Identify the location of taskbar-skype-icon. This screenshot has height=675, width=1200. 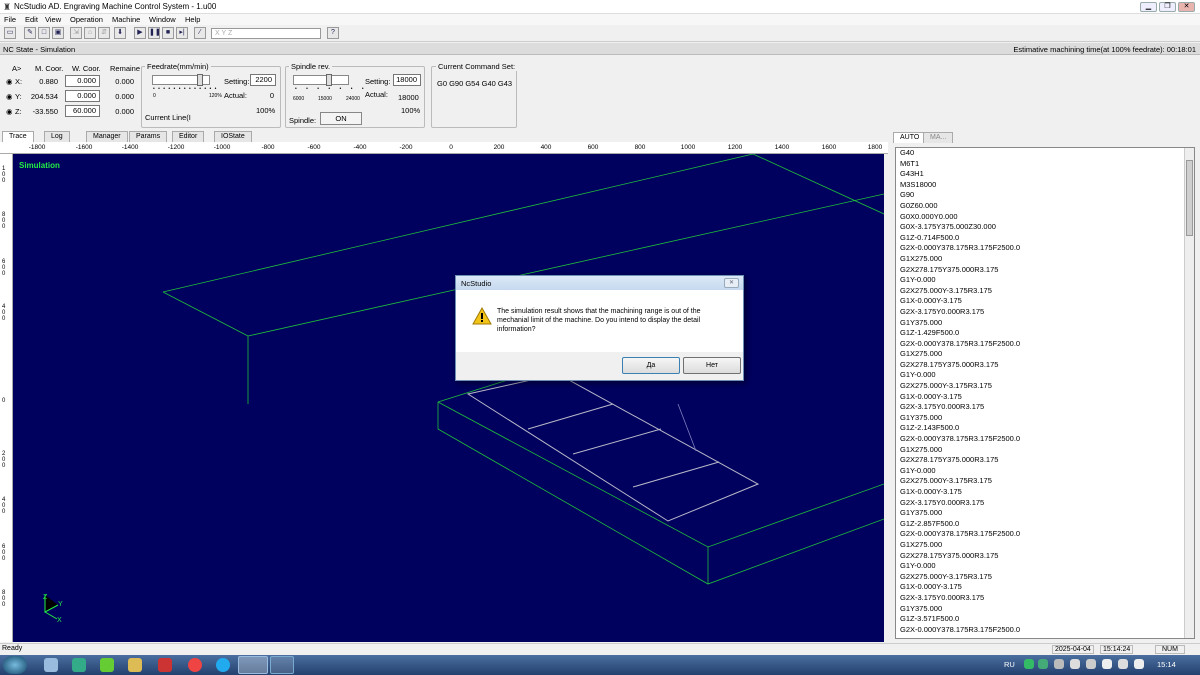
(223, 665).